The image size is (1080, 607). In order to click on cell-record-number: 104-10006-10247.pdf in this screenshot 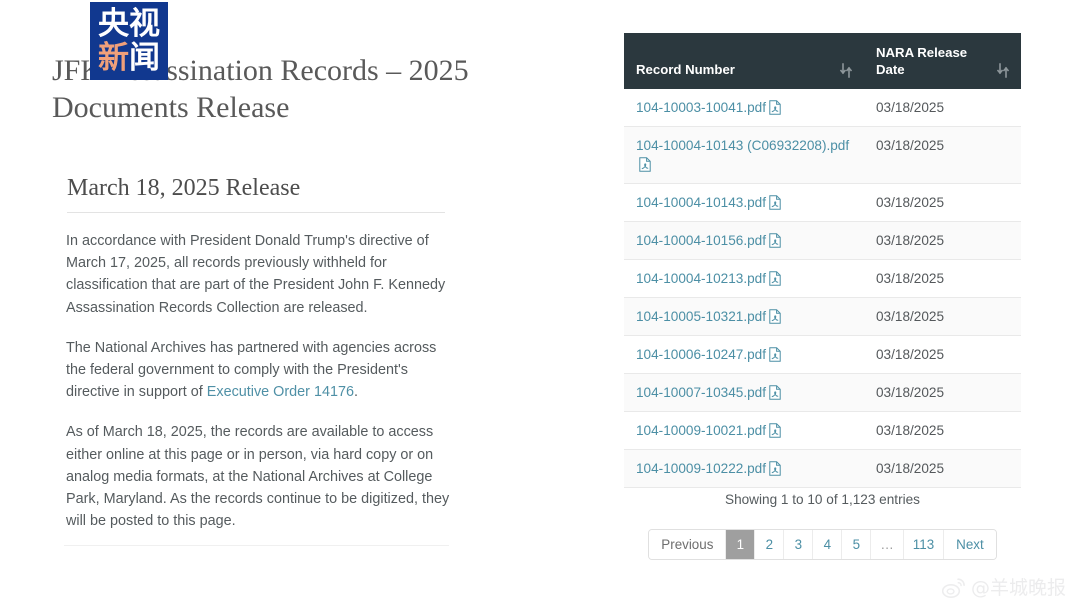, I will do `click(744, 354)`.